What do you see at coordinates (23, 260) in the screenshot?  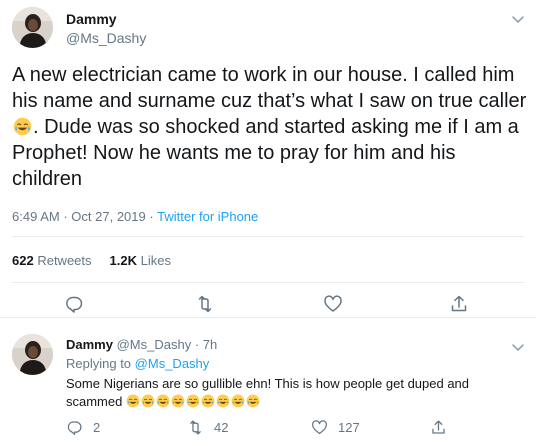 I see `retweets-count: 622` at bounding box center [23, 260].